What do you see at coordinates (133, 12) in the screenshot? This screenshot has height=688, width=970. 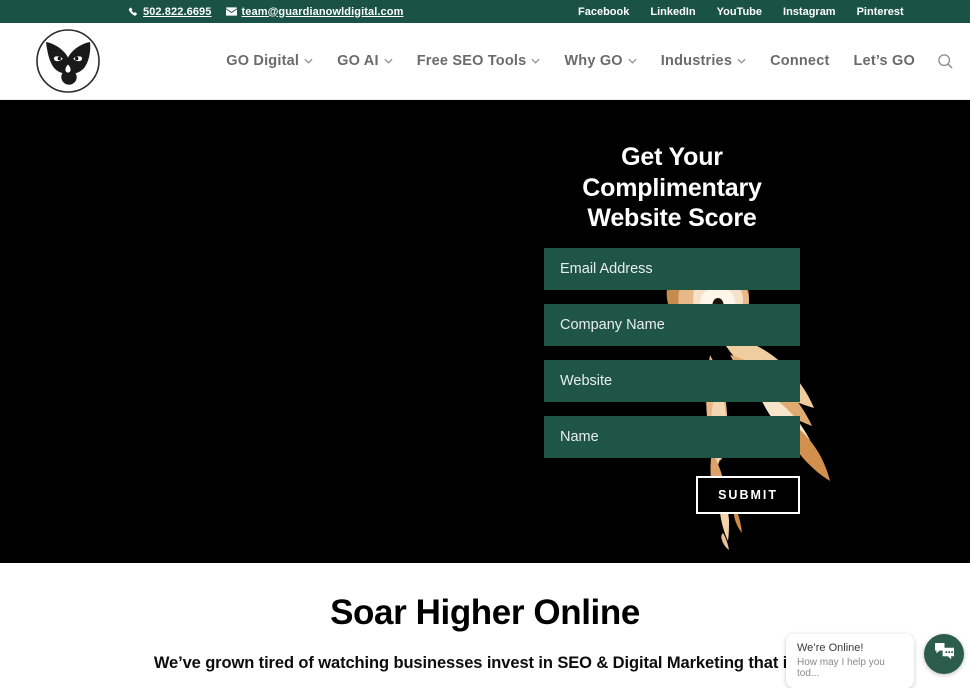 I see `phone-icon` at bounding box center [133, 12].